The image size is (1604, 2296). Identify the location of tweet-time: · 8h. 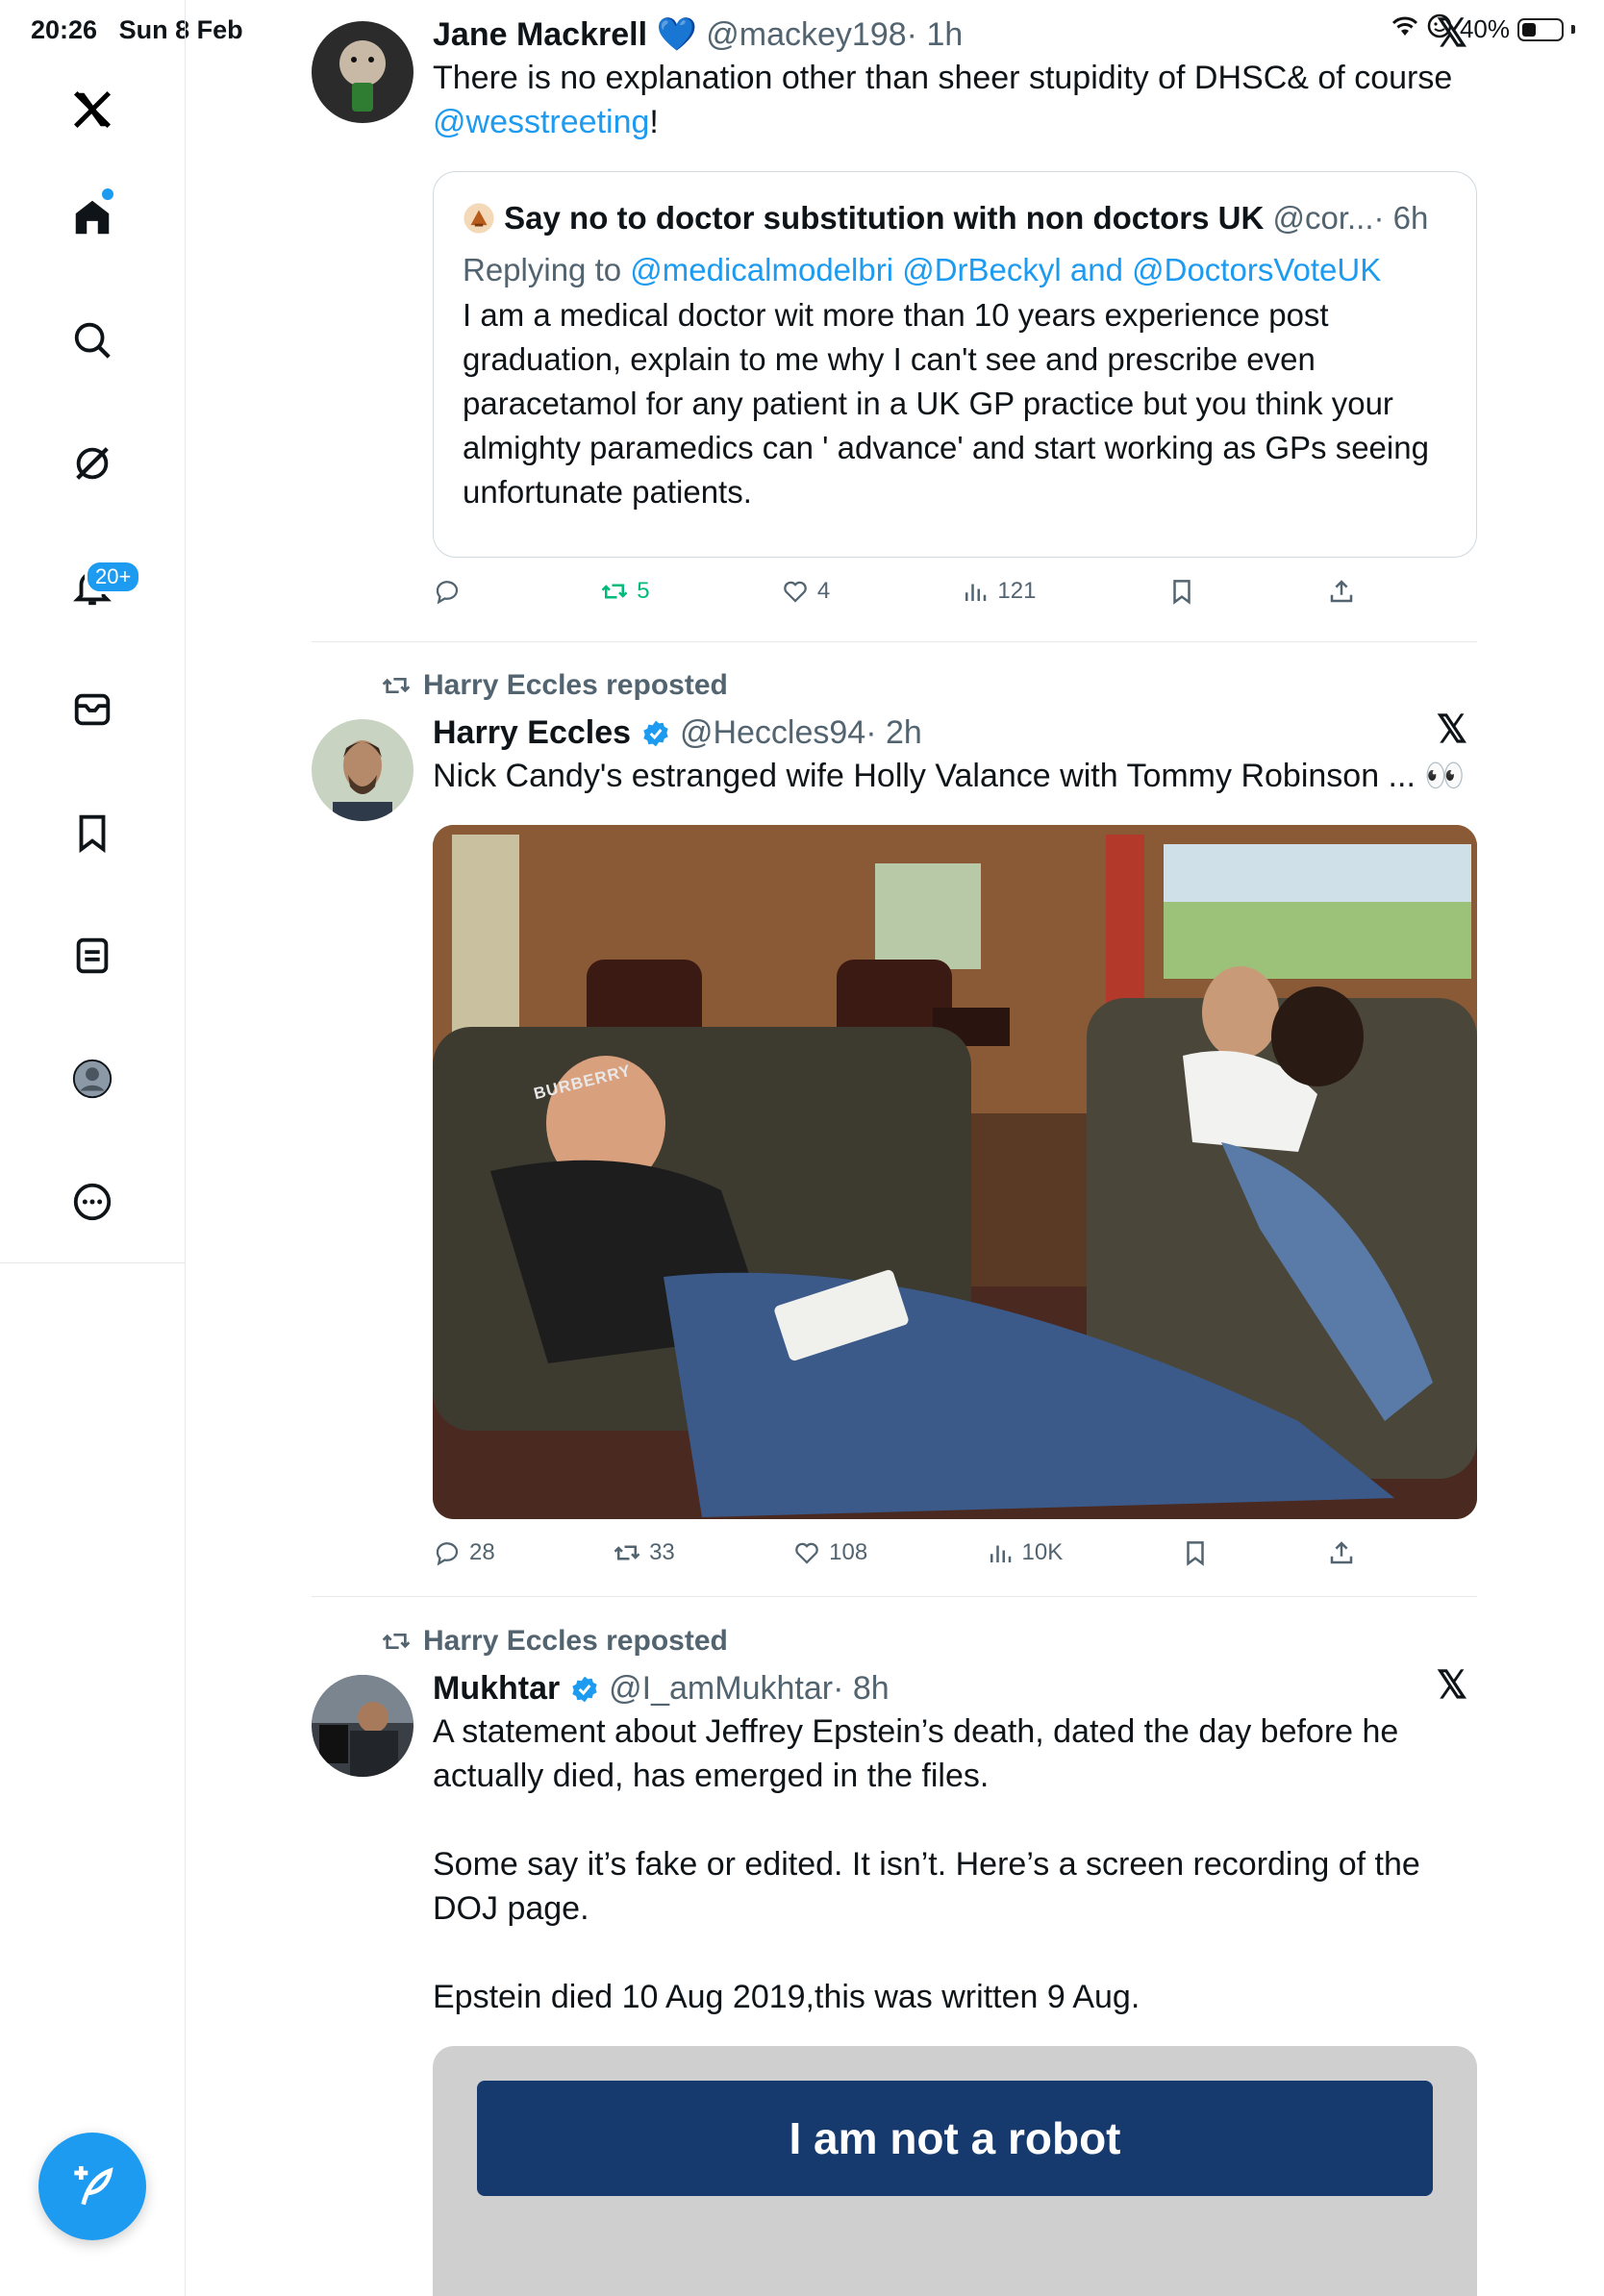
(861, 1688).